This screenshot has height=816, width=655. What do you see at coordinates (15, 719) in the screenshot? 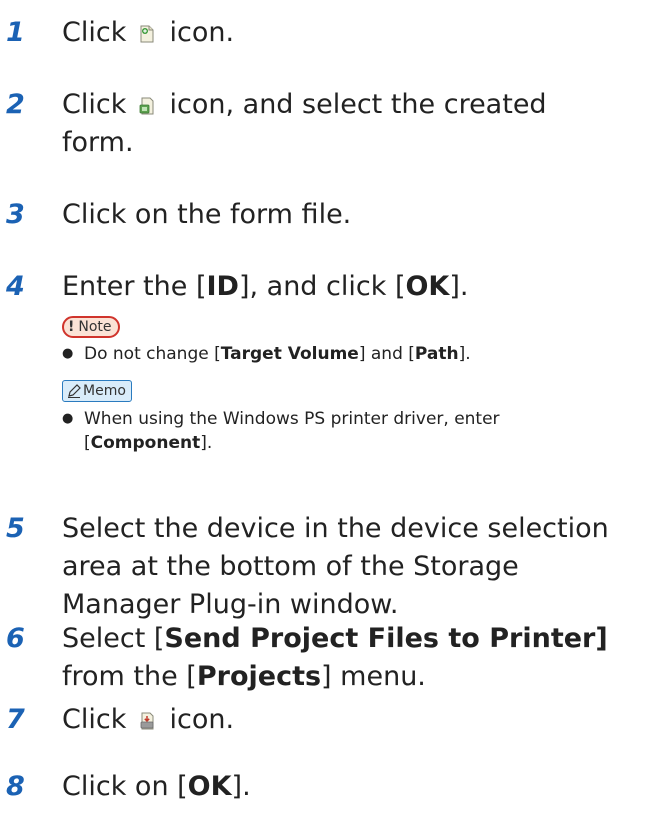
I see `step-number: 7` at bounding box center [15, 719].